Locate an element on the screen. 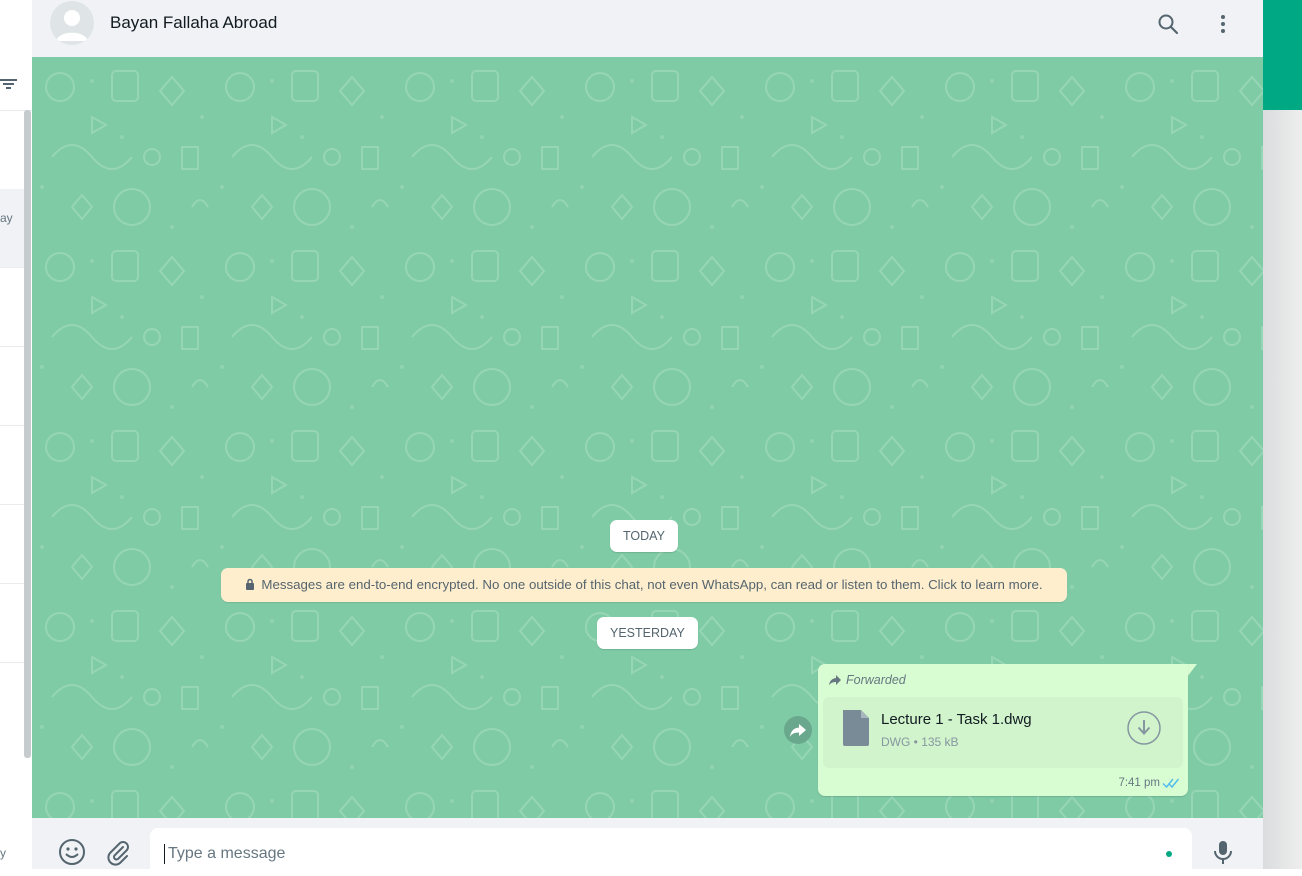 The image size is (1302, 876). chat-list-item: y is located at coordinates (12, 825).